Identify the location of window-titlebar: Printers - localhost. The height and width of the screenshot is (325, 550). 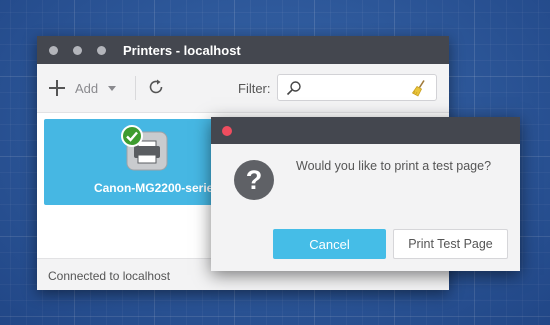
(243, 50).